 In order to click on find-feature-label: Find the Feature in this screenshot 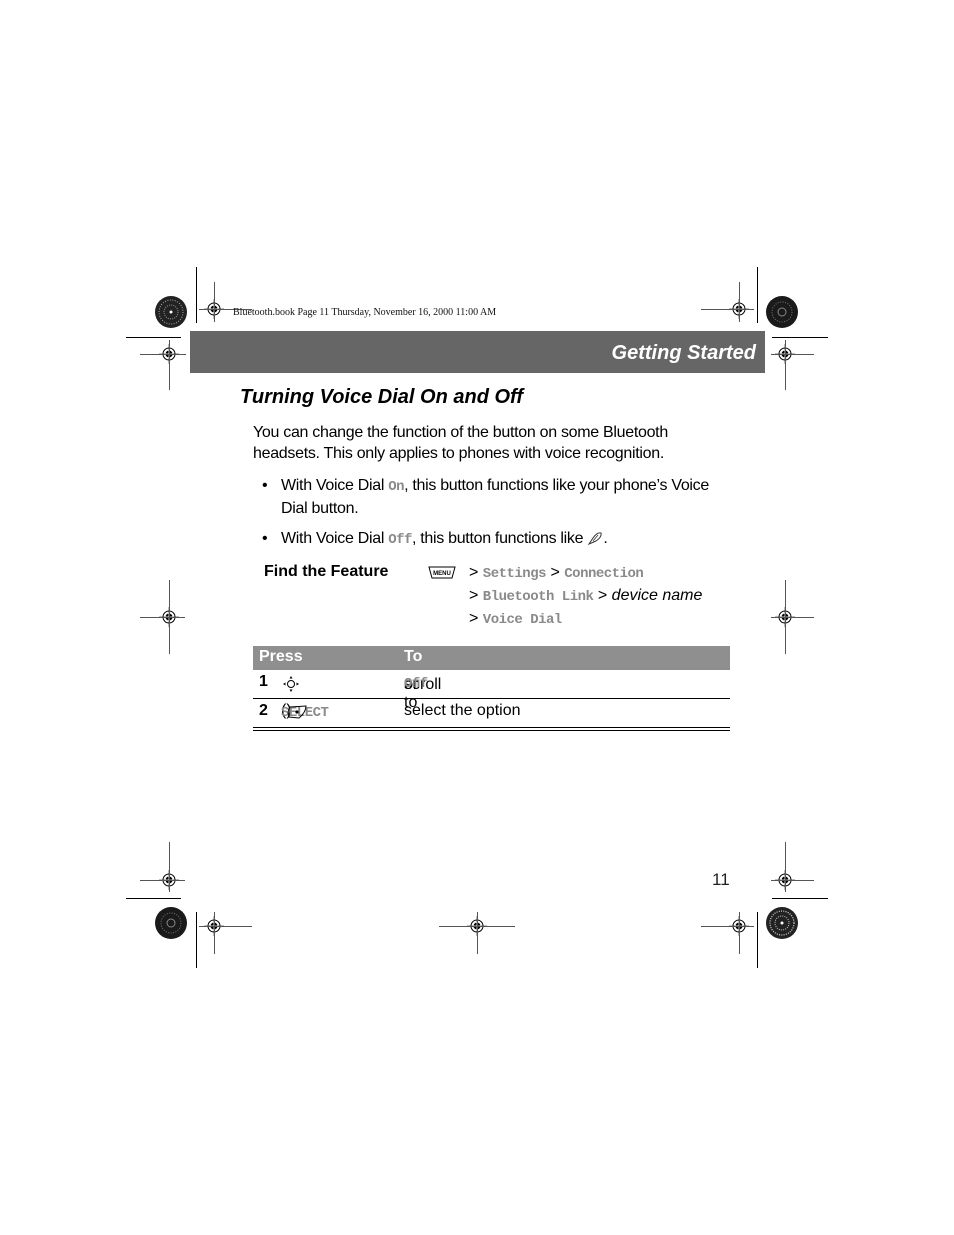, I will do `click(326, 571)`.